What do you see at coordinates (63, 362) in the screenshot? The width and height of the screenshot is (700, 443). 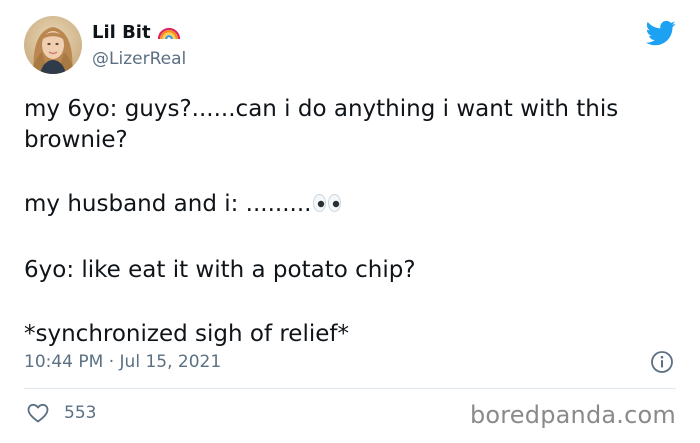 I see `tweet-time: 10:44 PM` at bounding box center [63, 362].